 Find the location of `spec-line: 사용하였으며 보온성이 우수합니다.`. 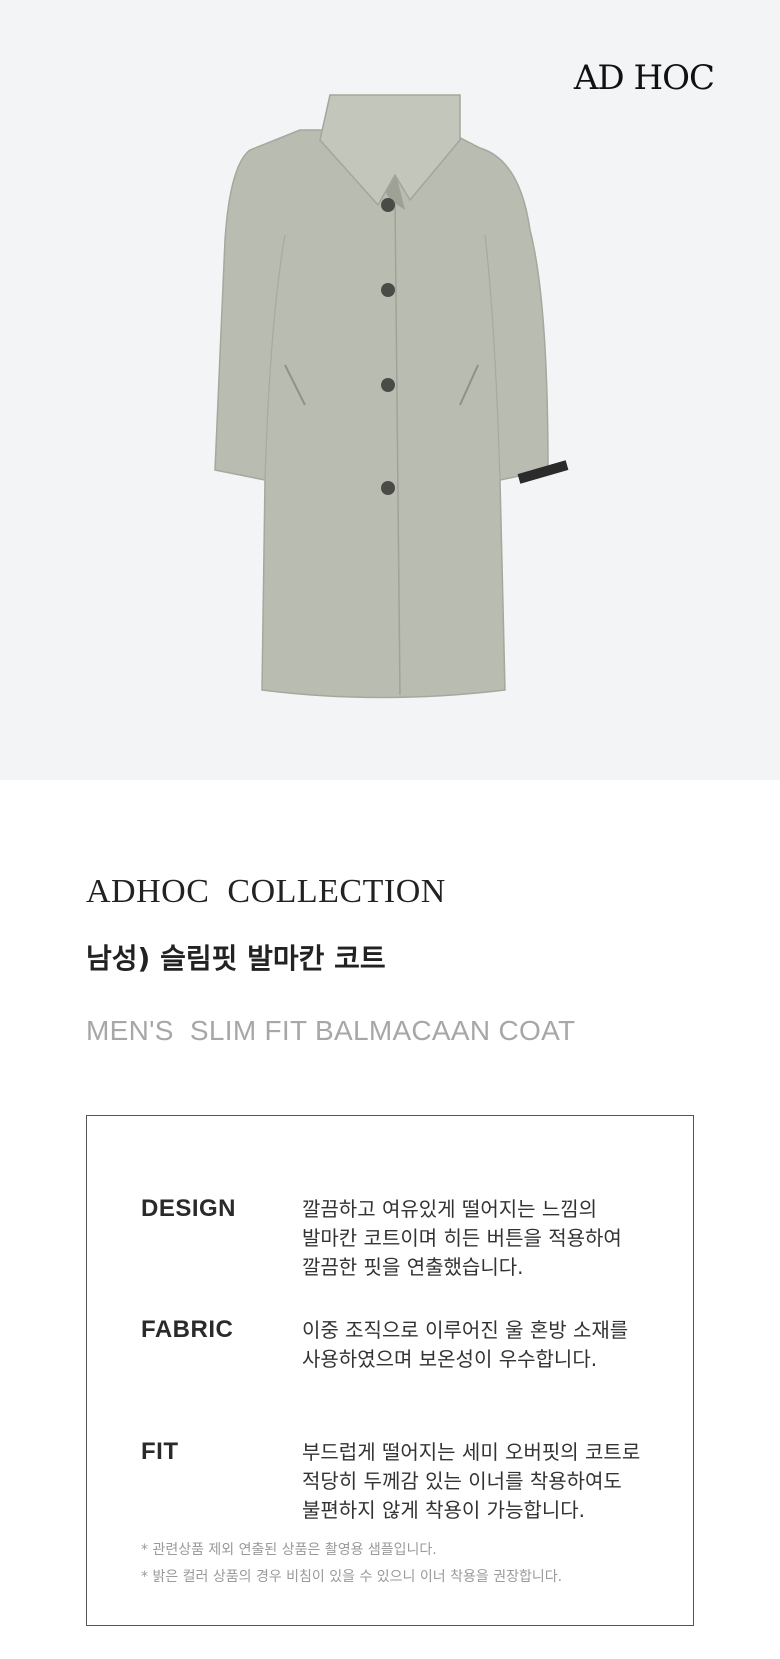

spec-line: 사용하였으며 보온성이 우수합니다. is located at coordinates (450, 1359).